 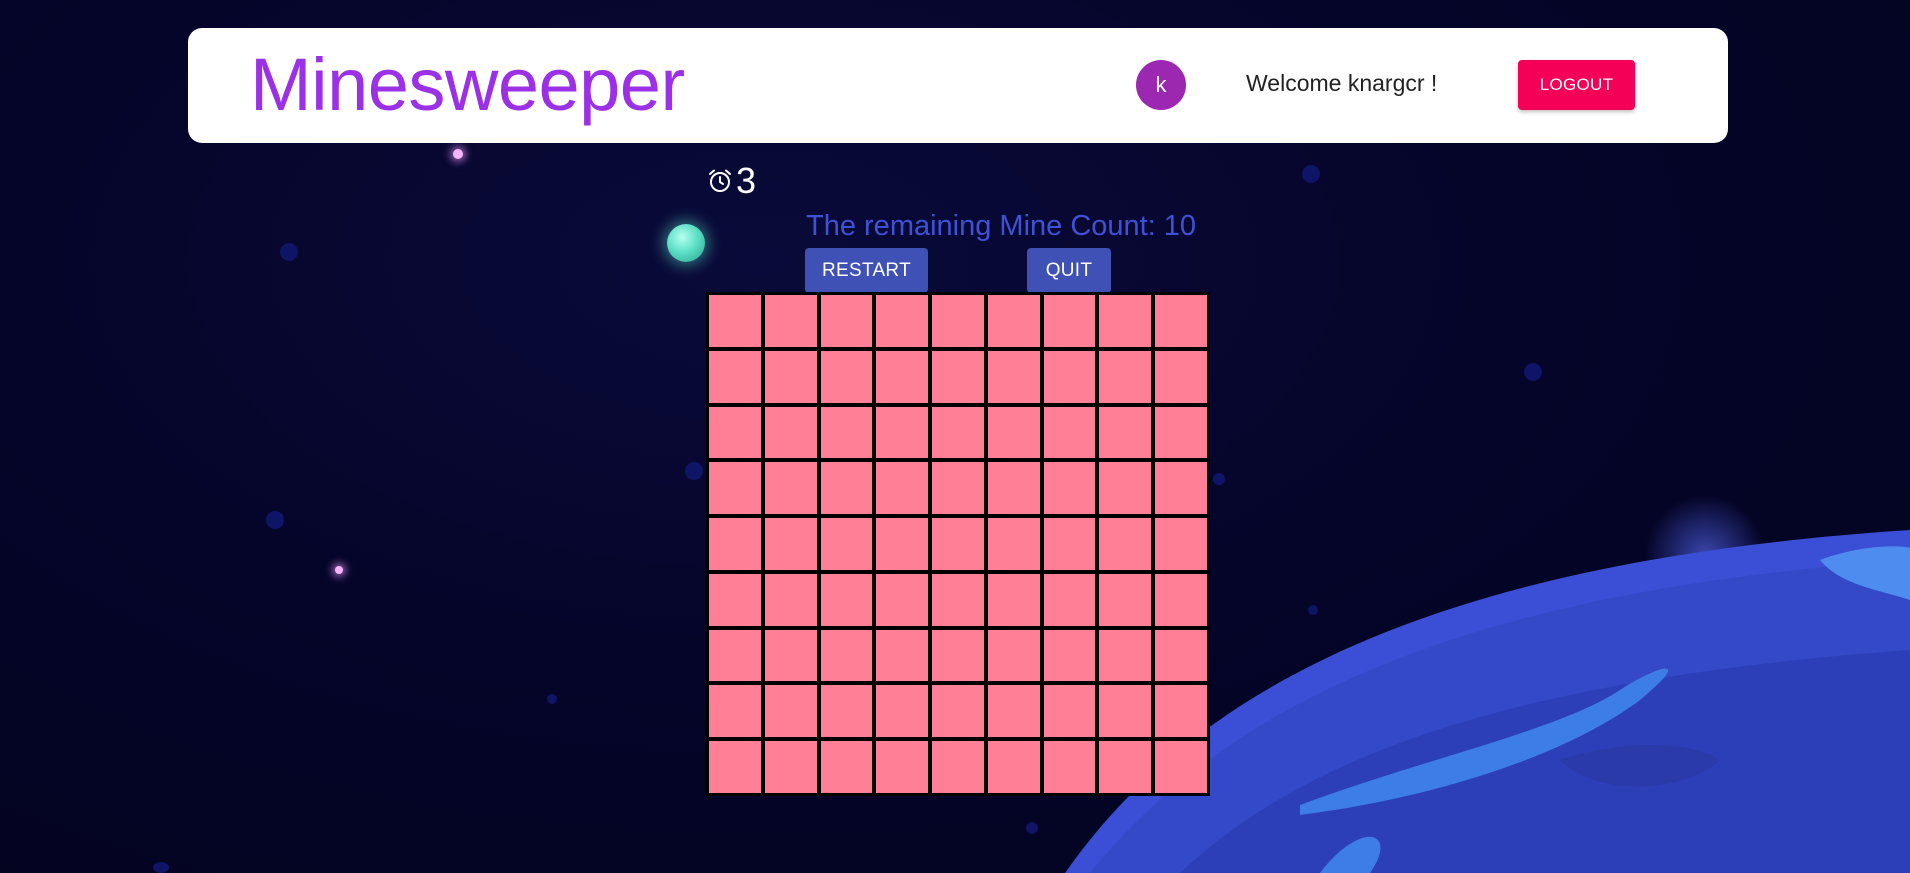 What do you see at coordinates (981, 226) in the screenshot?
I see `mine-count-label: The remaining Mine Count:` at bounding box center [981, 226].